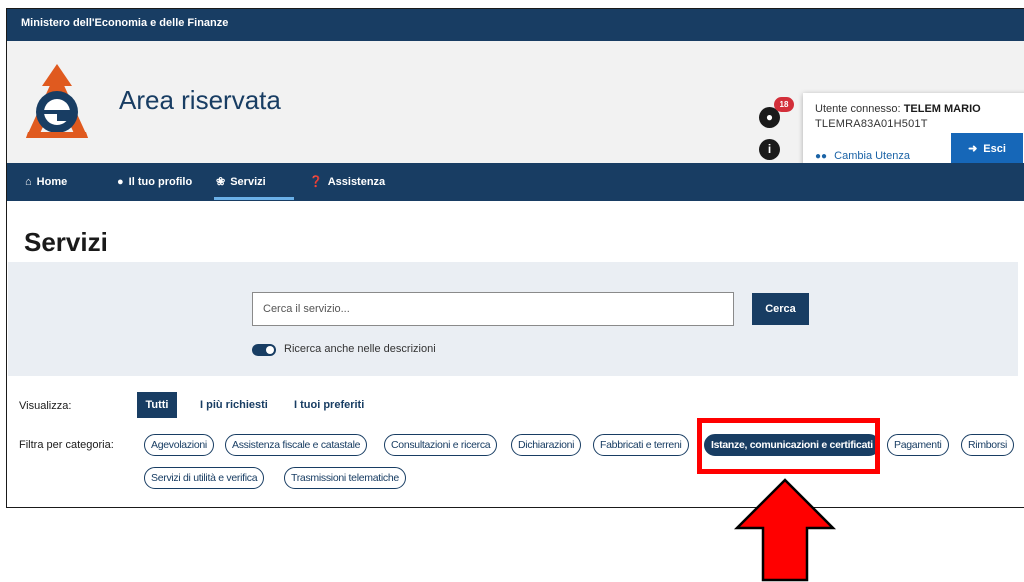 This screenshot has height=582, width=1024. What do you see at coordinates (780, 309) in the screenshot?
I see `search-button: Cerca` at bounding box center [780, 309].